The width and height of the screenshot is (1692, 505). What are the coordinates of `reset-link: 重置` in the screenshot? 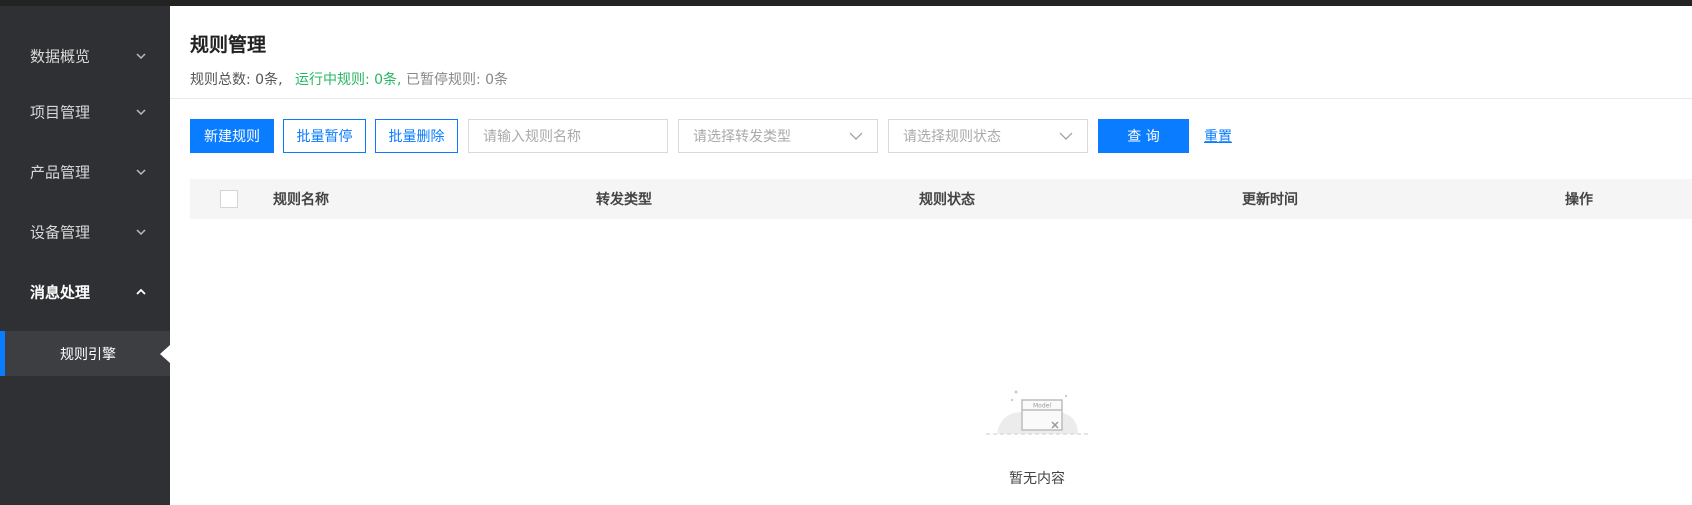 It's located at (1218, 136).